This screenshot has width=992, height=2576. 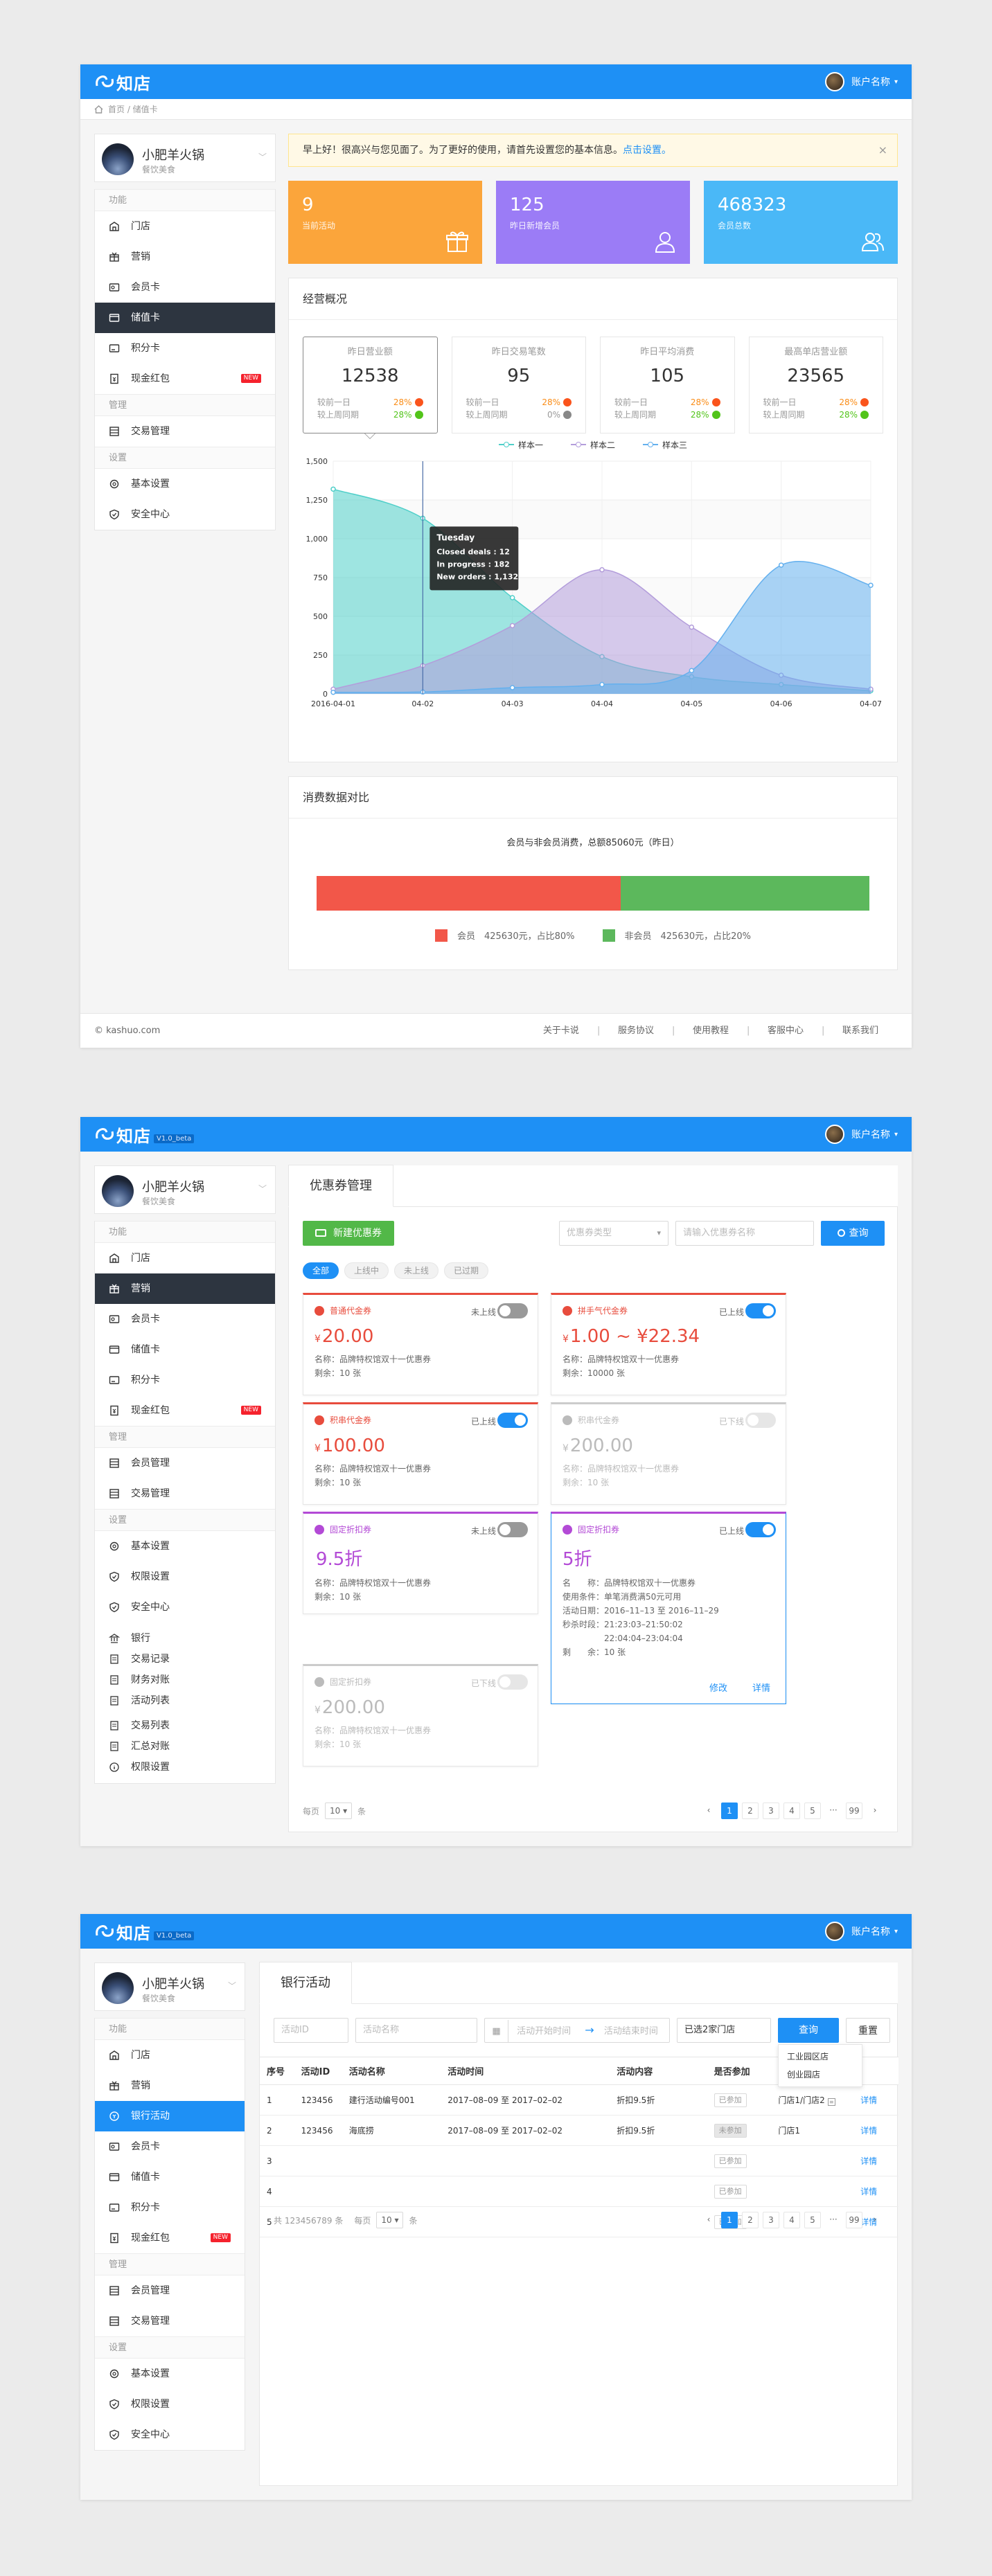 What do you see at coordinates (593, 445) in the screenshot?
I see `legend-item-1: 样本二` at bounding box center [593, 445].